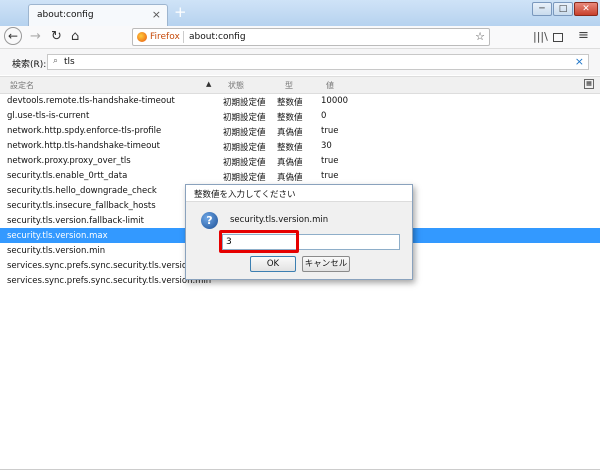  Describe the element at coordinates (56, 251) in the screenshot. I see `pref-name: security.tls.version.min` at that location.